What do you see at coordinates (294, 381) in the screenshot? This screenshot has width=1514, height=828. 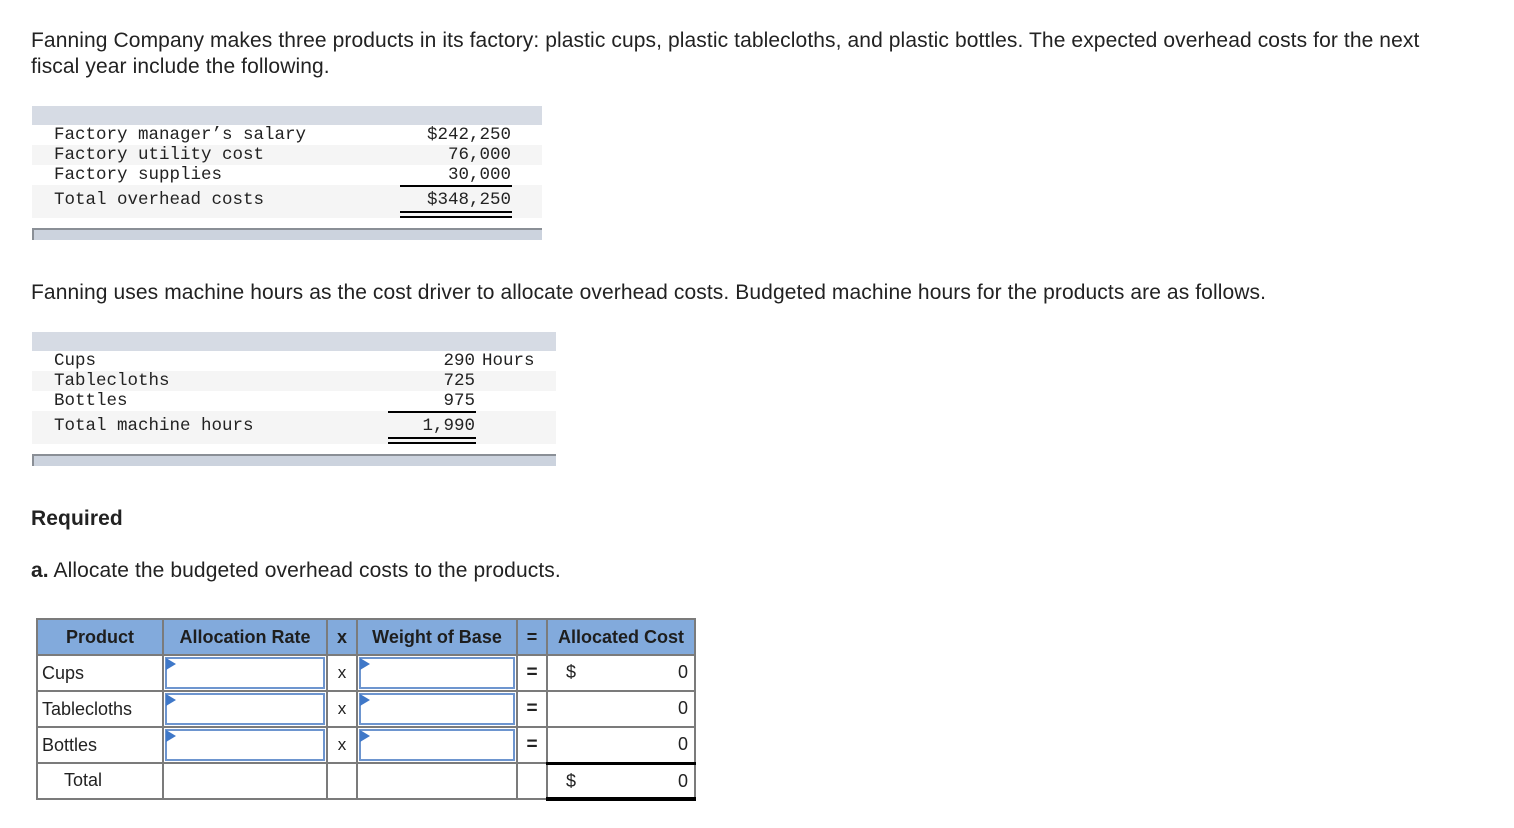 I see `table-row: Tablecloths 725` at bounding box center [294, 381].